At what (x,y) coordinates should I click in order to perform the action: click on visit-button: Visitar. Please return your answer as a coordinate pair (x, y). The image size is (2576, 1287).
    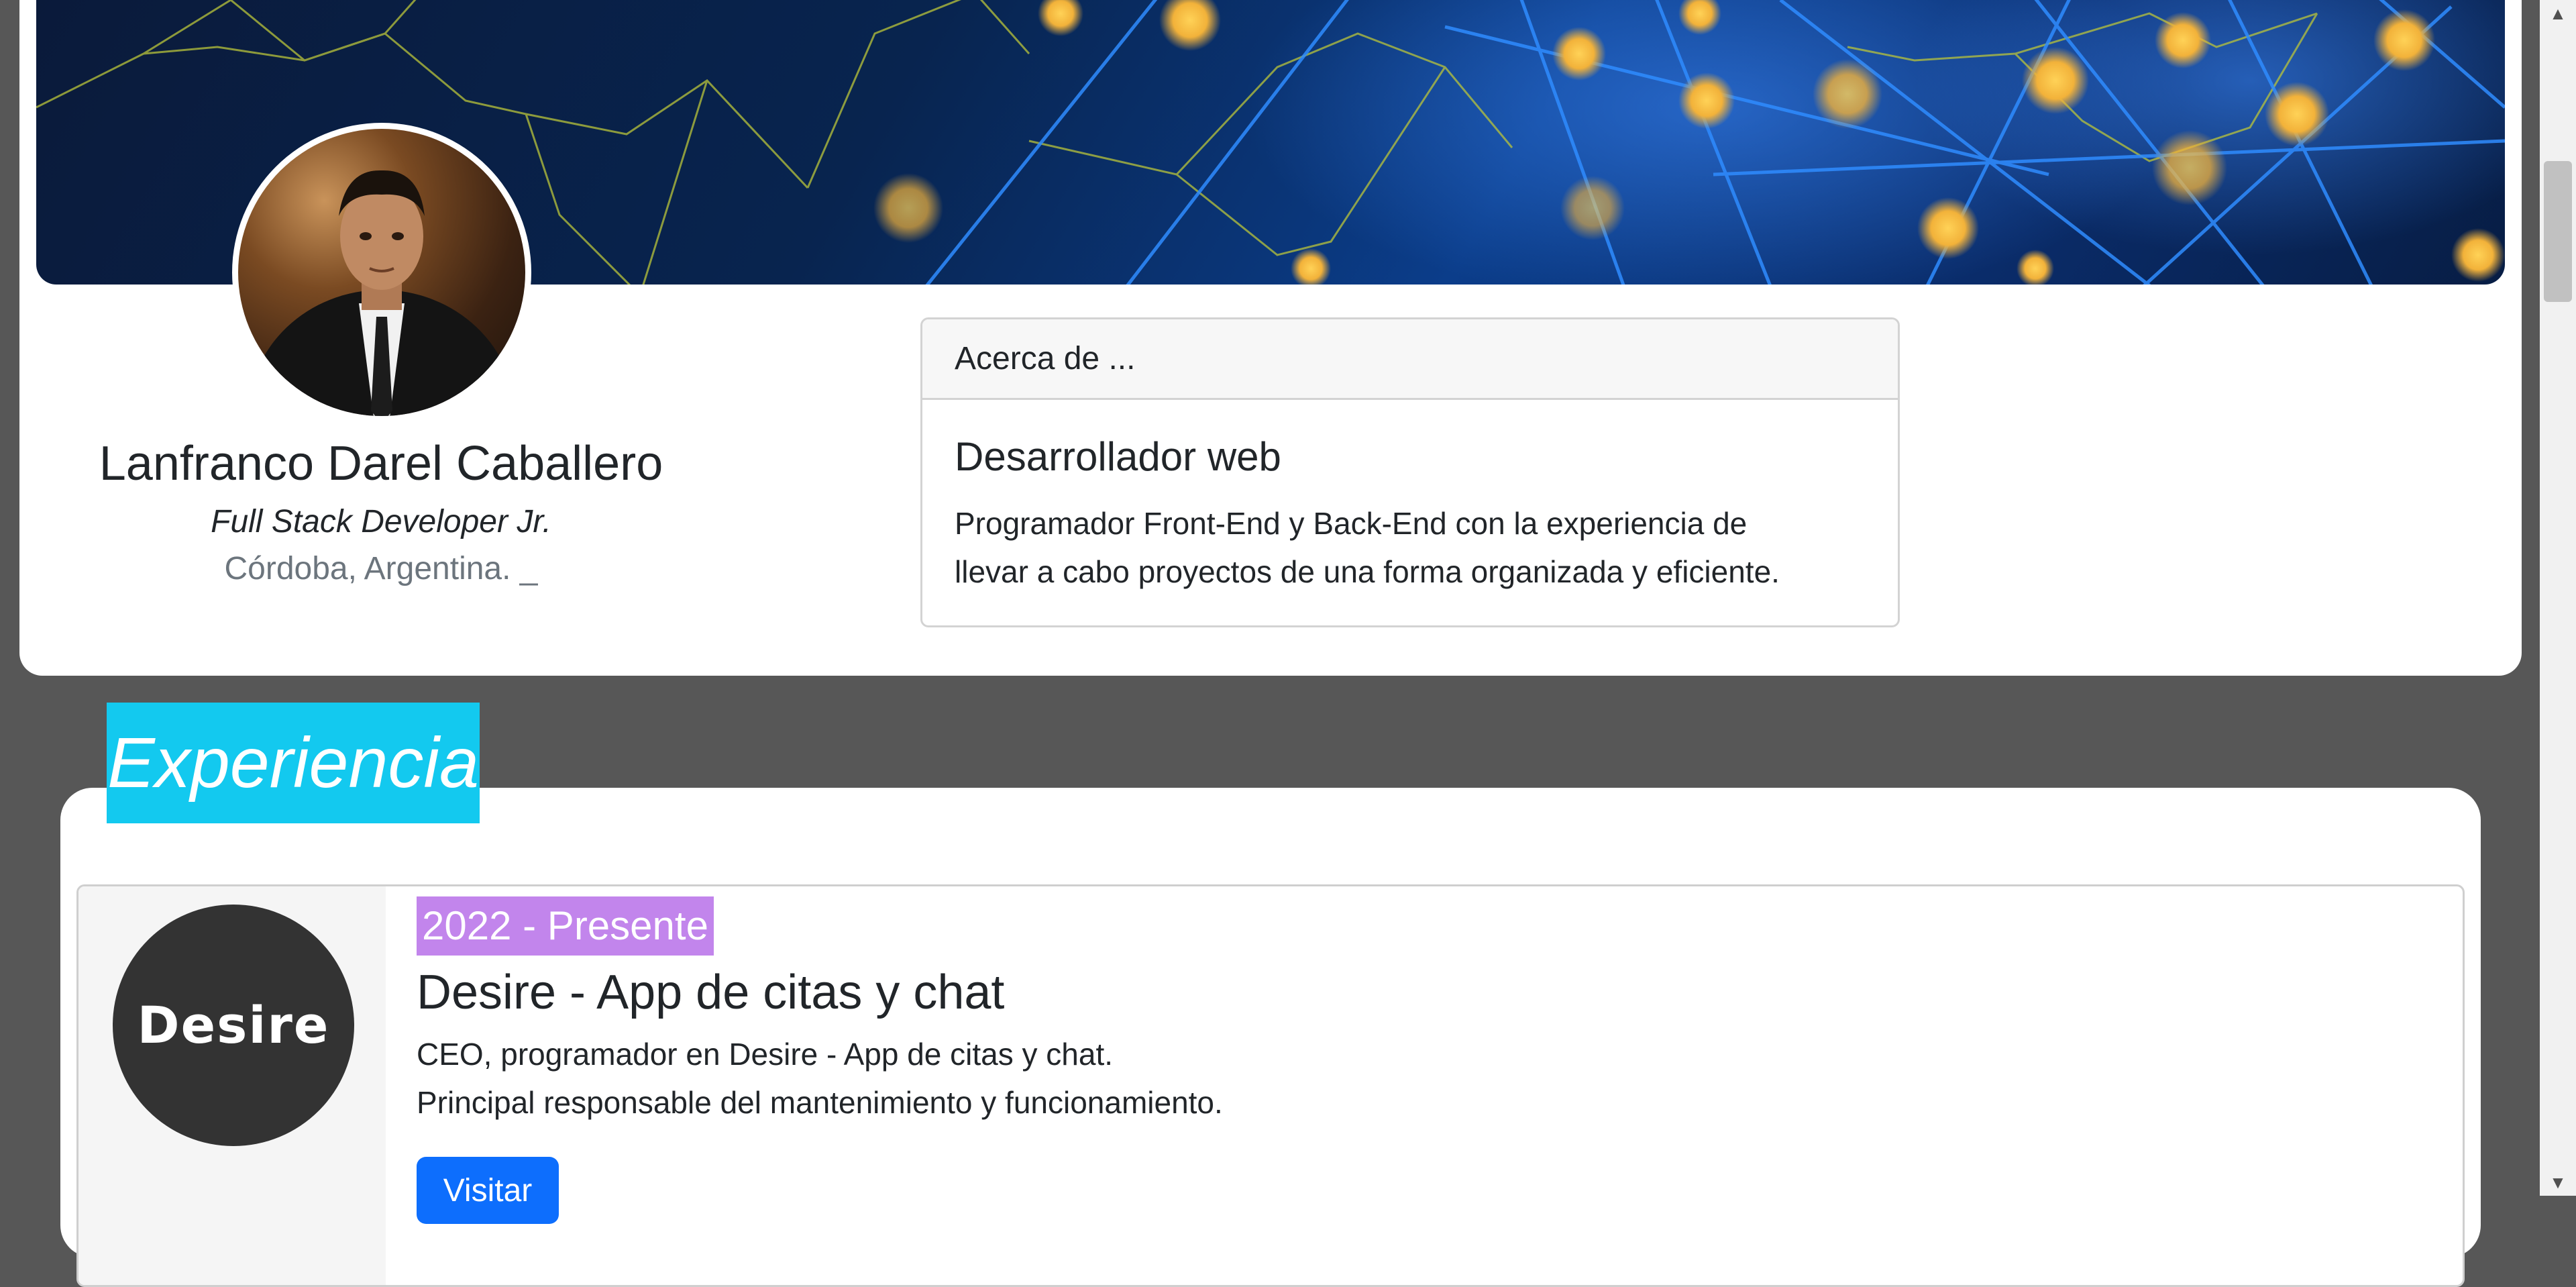
    Looking at the image, I should click on (488, 1190).